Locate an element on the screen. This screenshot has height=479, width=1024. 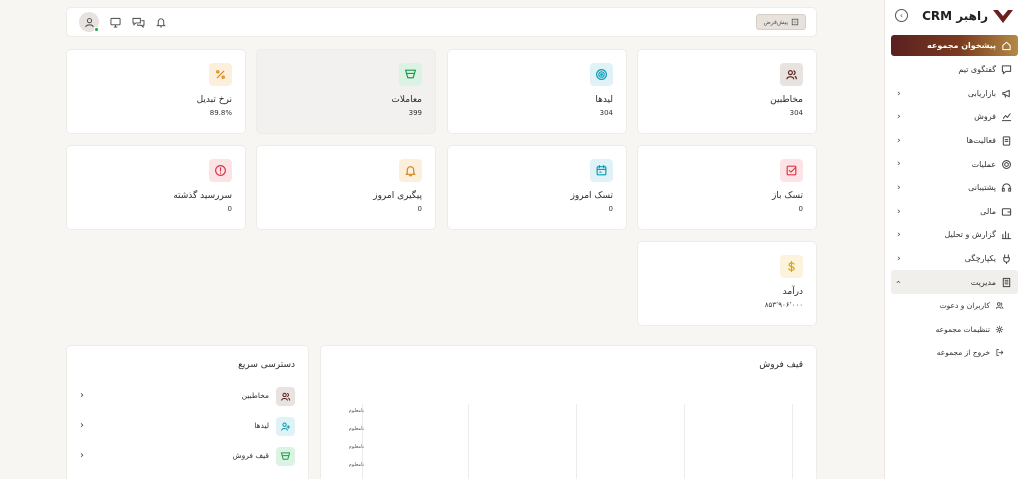
contacts-icon is located at coordinates (791, 74).